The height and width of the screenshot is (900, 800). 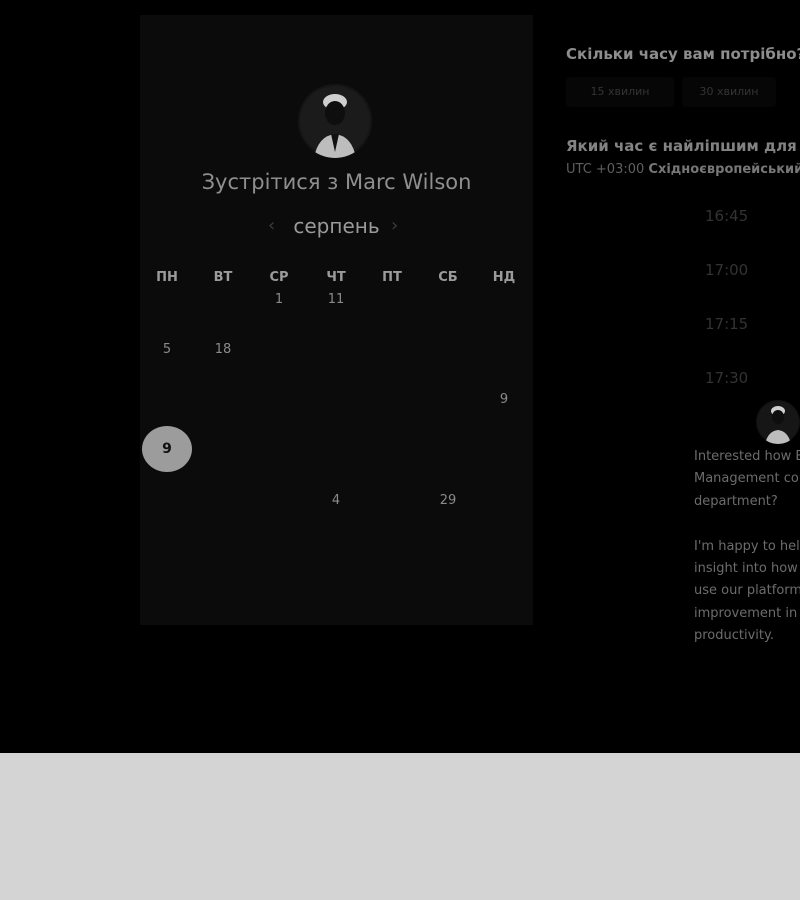 I want to click on duration-question: Скільки часу вам потрібно?, so click(x=683, y=54).